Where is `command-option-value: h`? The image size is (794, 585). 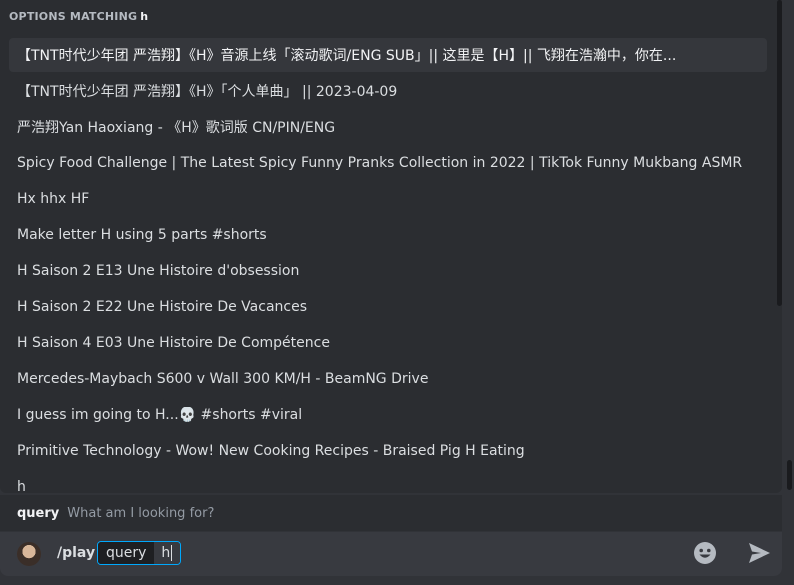
command-option-value: h is located at coordinates (166, 553).